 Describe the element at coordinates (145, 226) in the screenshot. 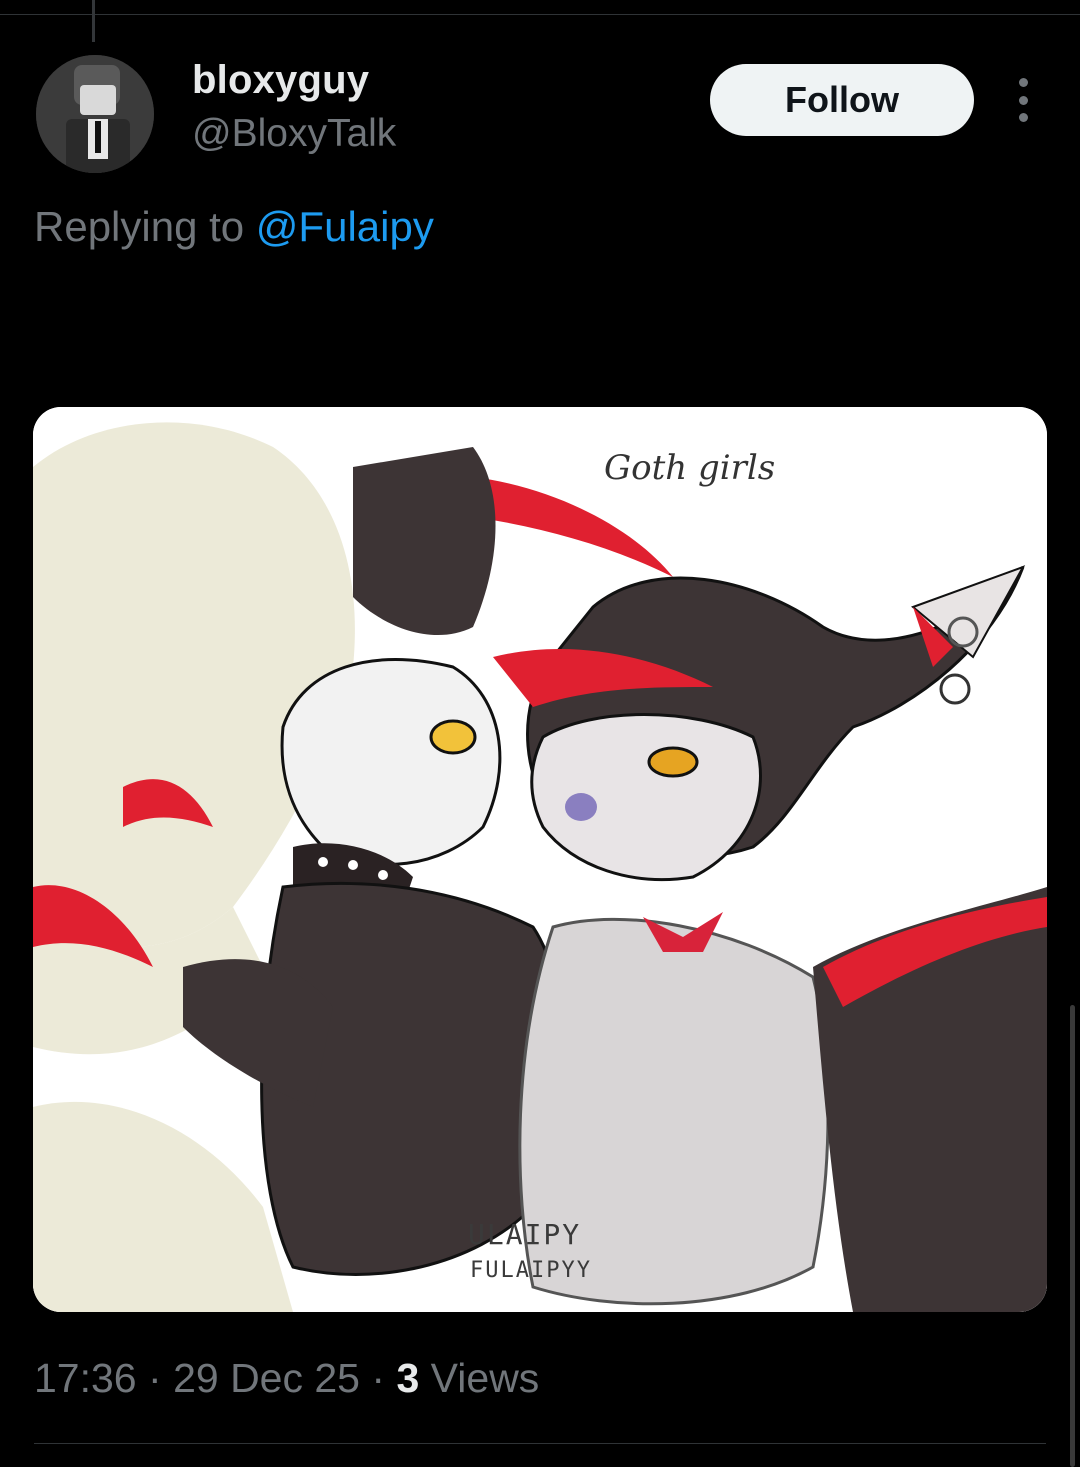

I see `replying-prefix: Replying to` at that location.